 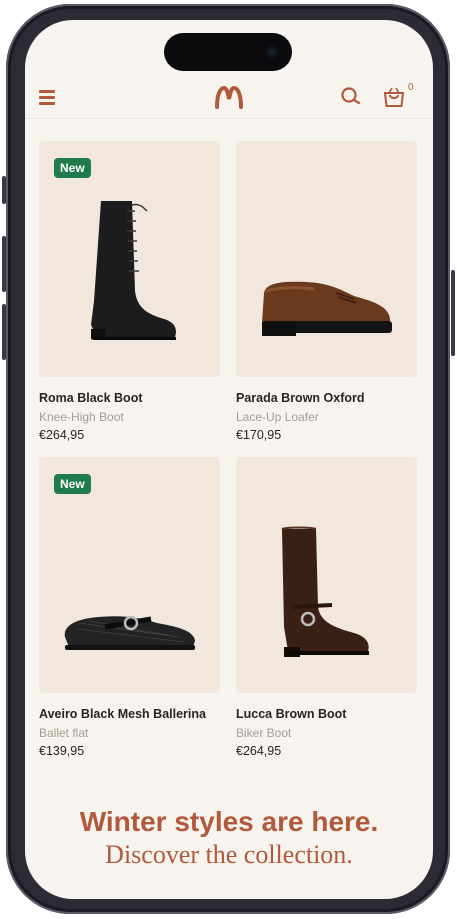 I want to click on product-type: Knee-High Boot, so click(x=81, y=417).